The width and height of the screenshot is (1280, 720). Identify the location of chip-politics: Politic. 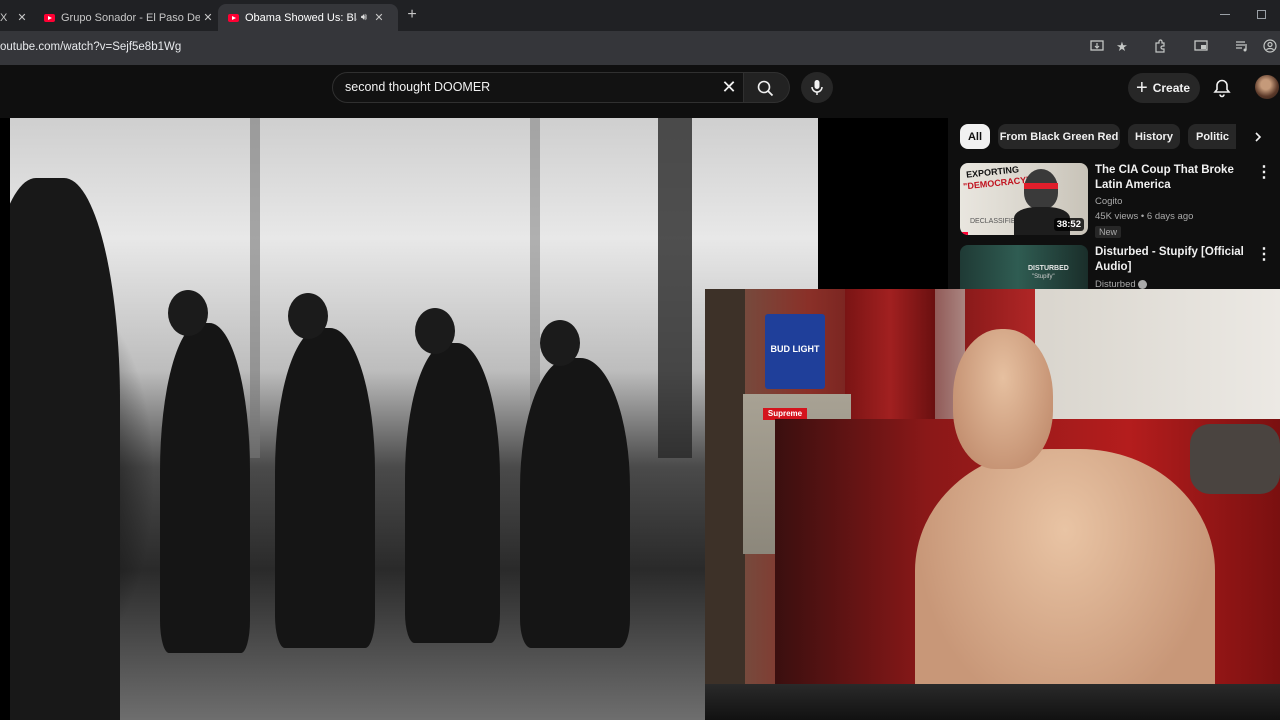
(1212, 136).